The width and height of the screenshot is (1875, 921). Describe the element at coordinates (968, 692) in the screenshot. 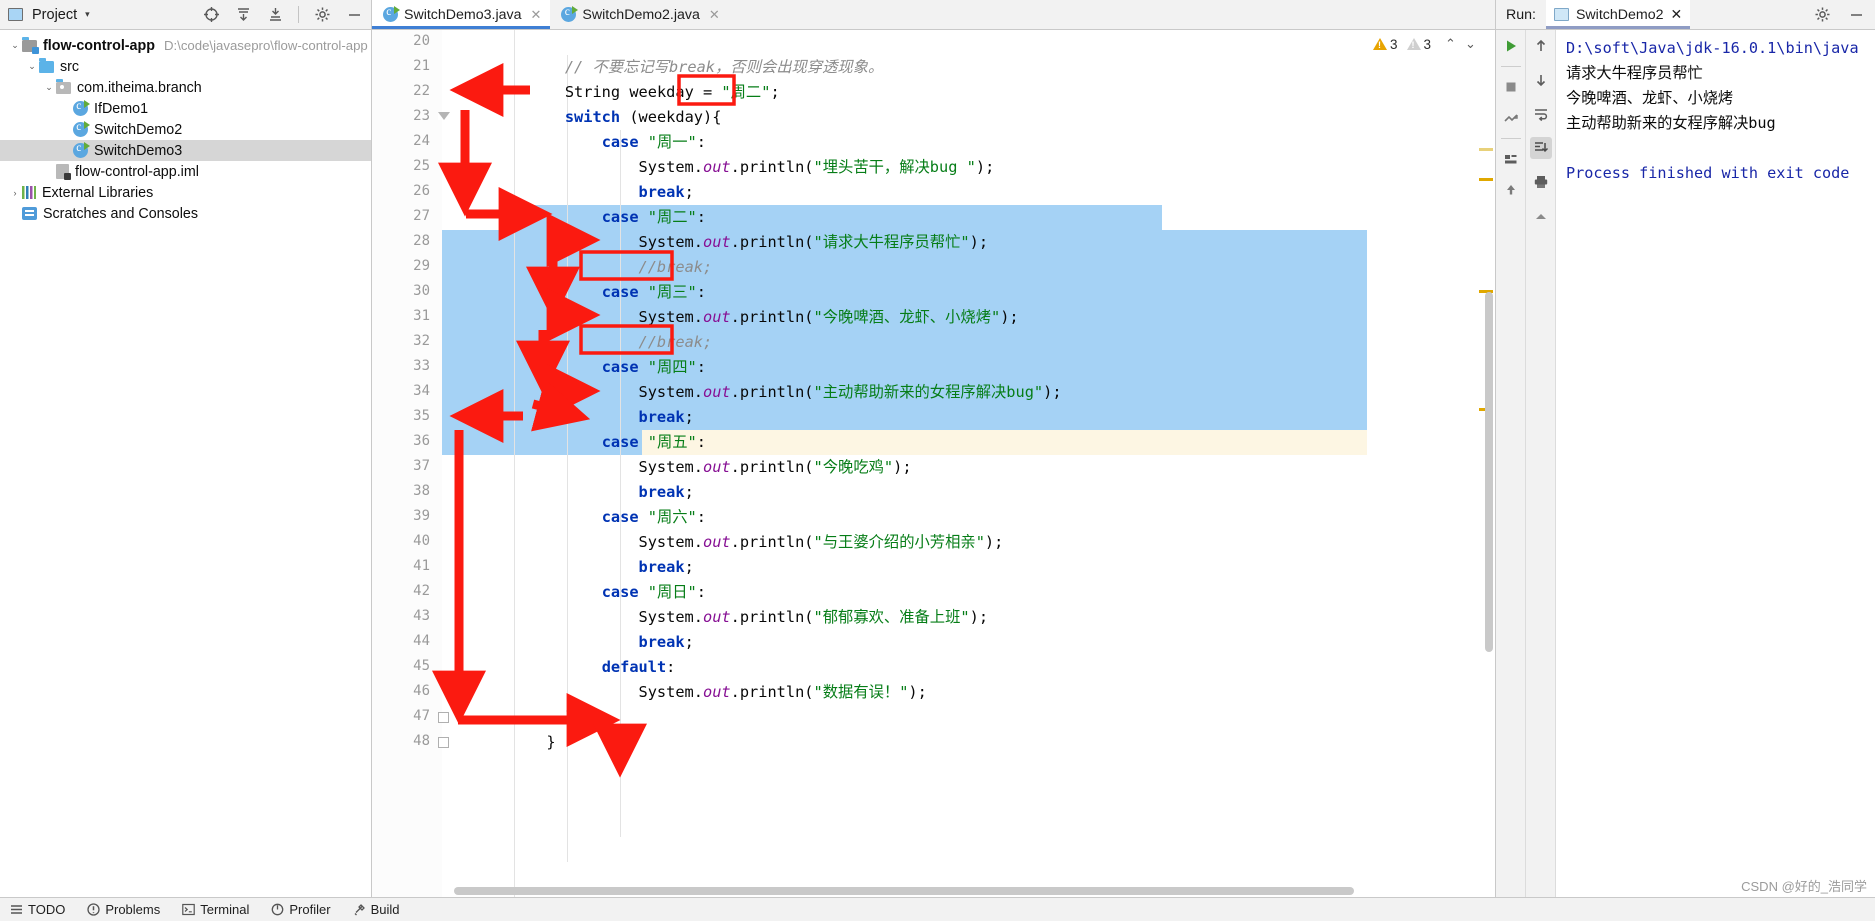

I see `code-line: System.out.println("数据有误！");` at that location.